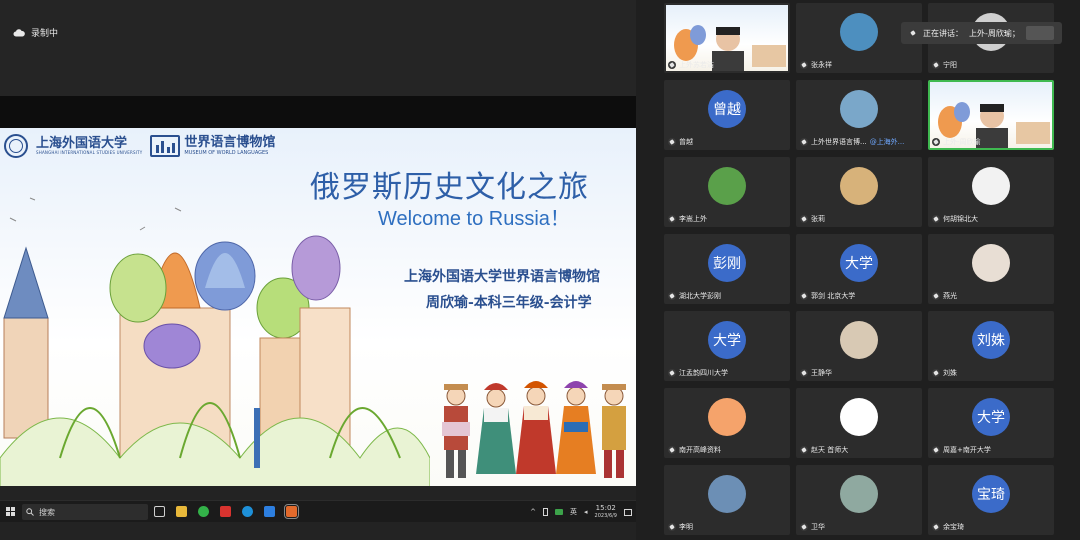 The height and width of the screenshot is (540, 1080). I want to click on participant-name-tag: 上外-周欣瑜, so click(956, 141).